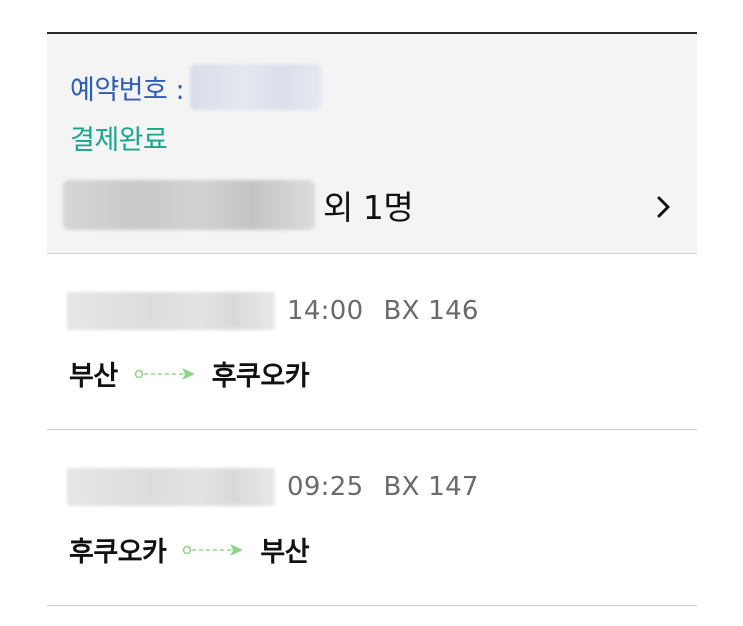 The image size is (743, 626). What do you see at coordinates (285, 552) in the screenshot?
I see `destination-city: 부산` at bounding box center [285, 552].